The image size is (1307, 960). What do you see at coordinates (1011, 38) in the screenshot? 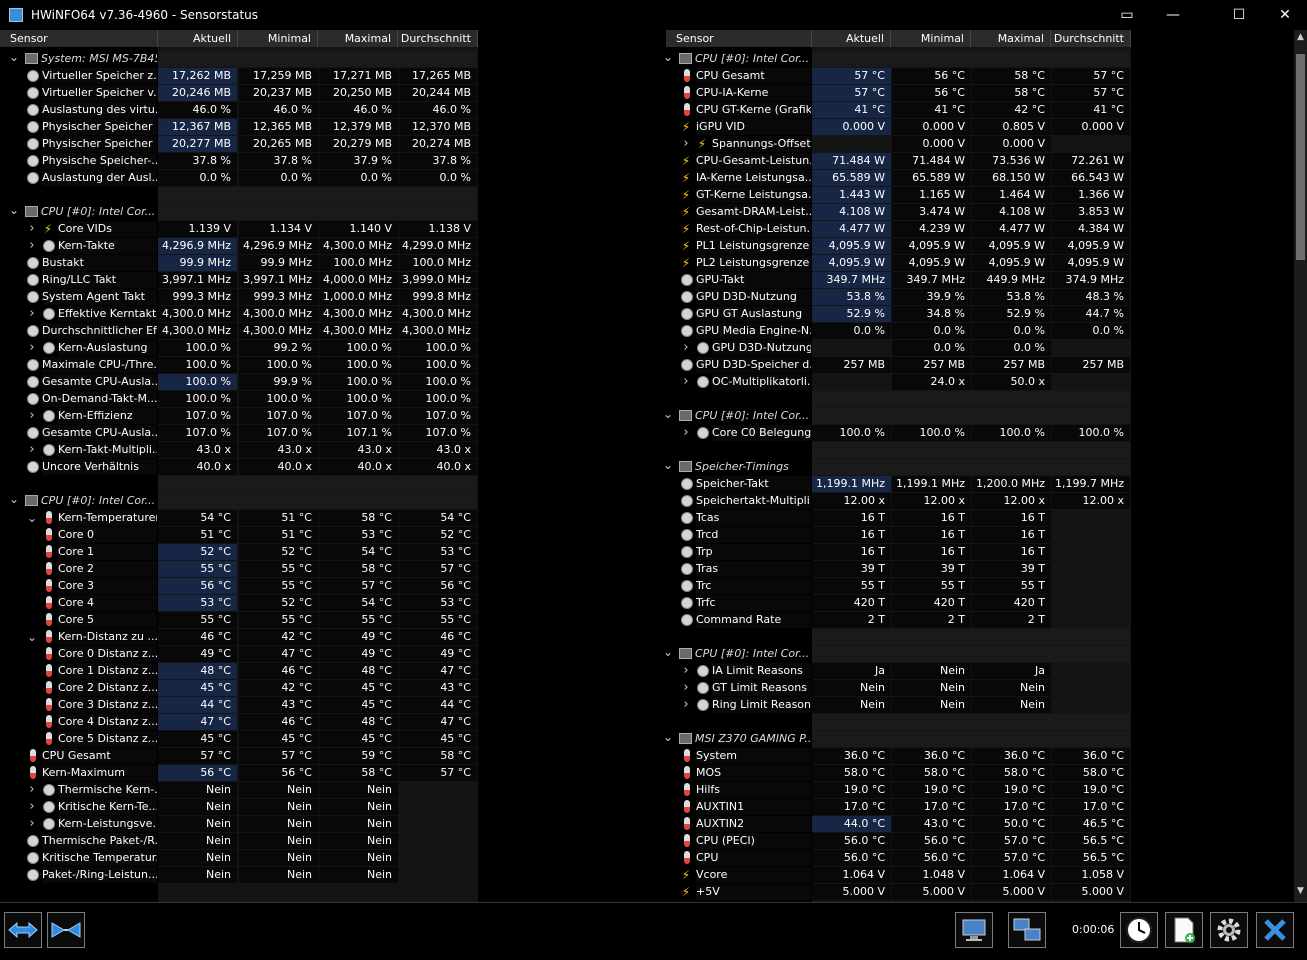
I see `header-max: Maximal` at bounding box center [1011, 38].